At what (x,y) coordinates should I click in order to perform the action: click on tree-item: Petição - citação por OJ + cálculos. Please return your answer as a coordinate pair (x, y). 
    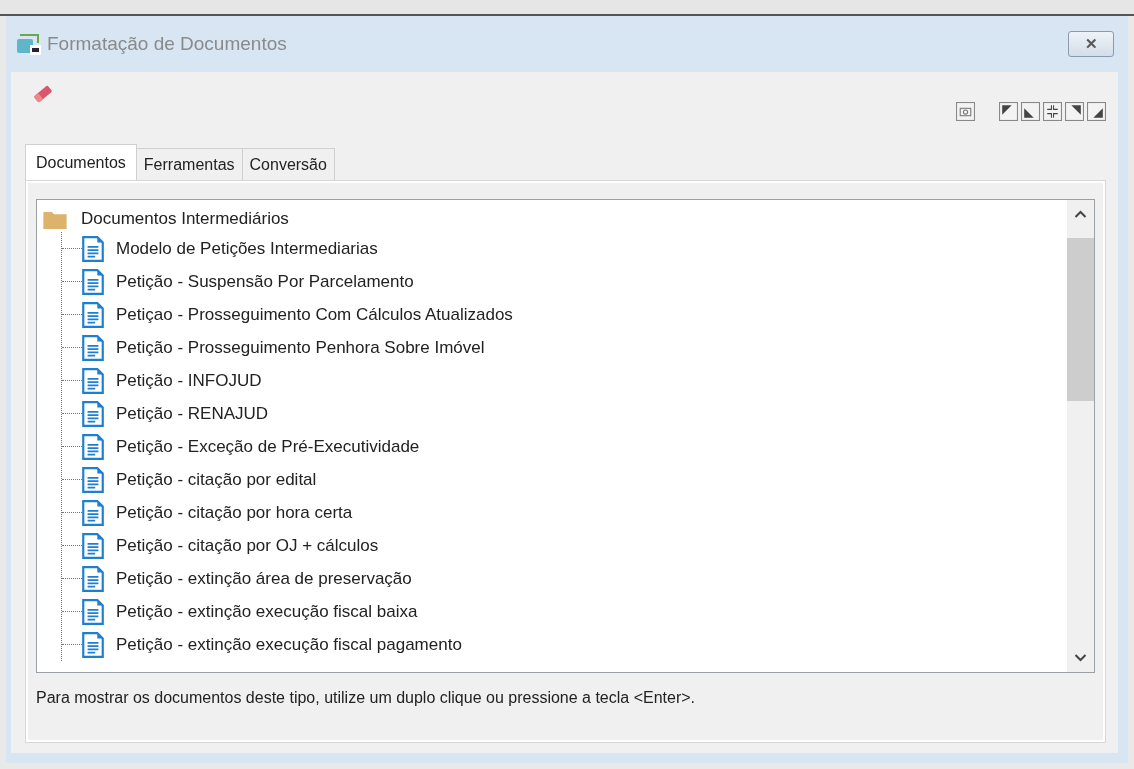
    Looking at the image, I should click on (561, 545).